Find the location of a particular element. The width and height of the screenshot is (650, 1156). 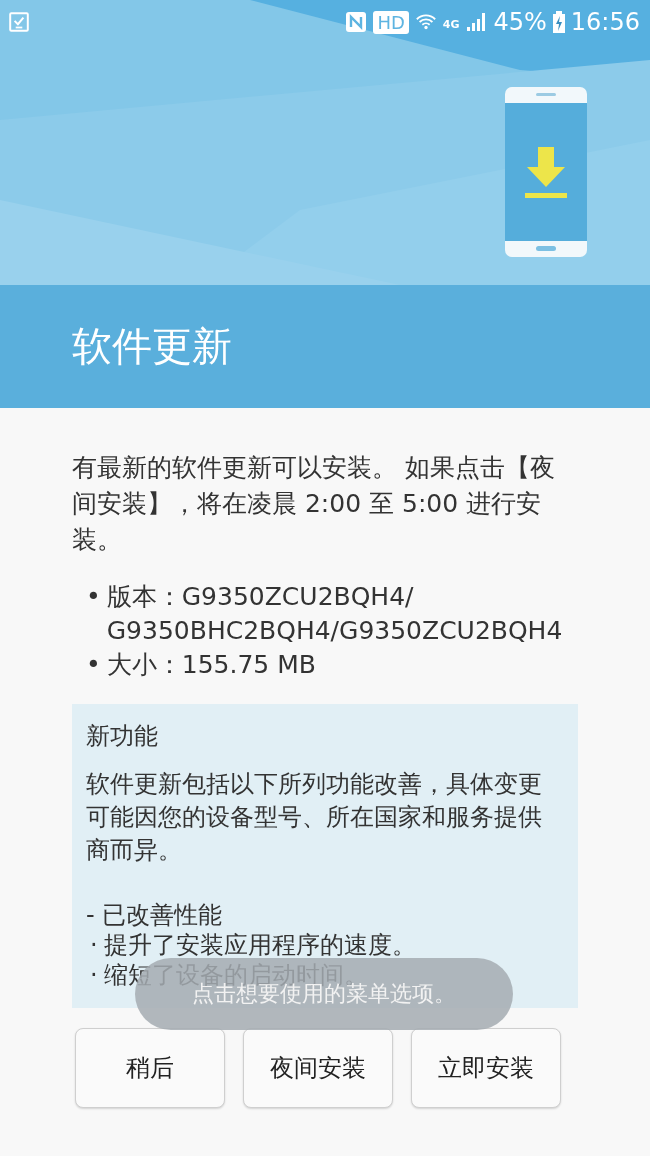

network-type: 4G is located at coordinates (451, 24).